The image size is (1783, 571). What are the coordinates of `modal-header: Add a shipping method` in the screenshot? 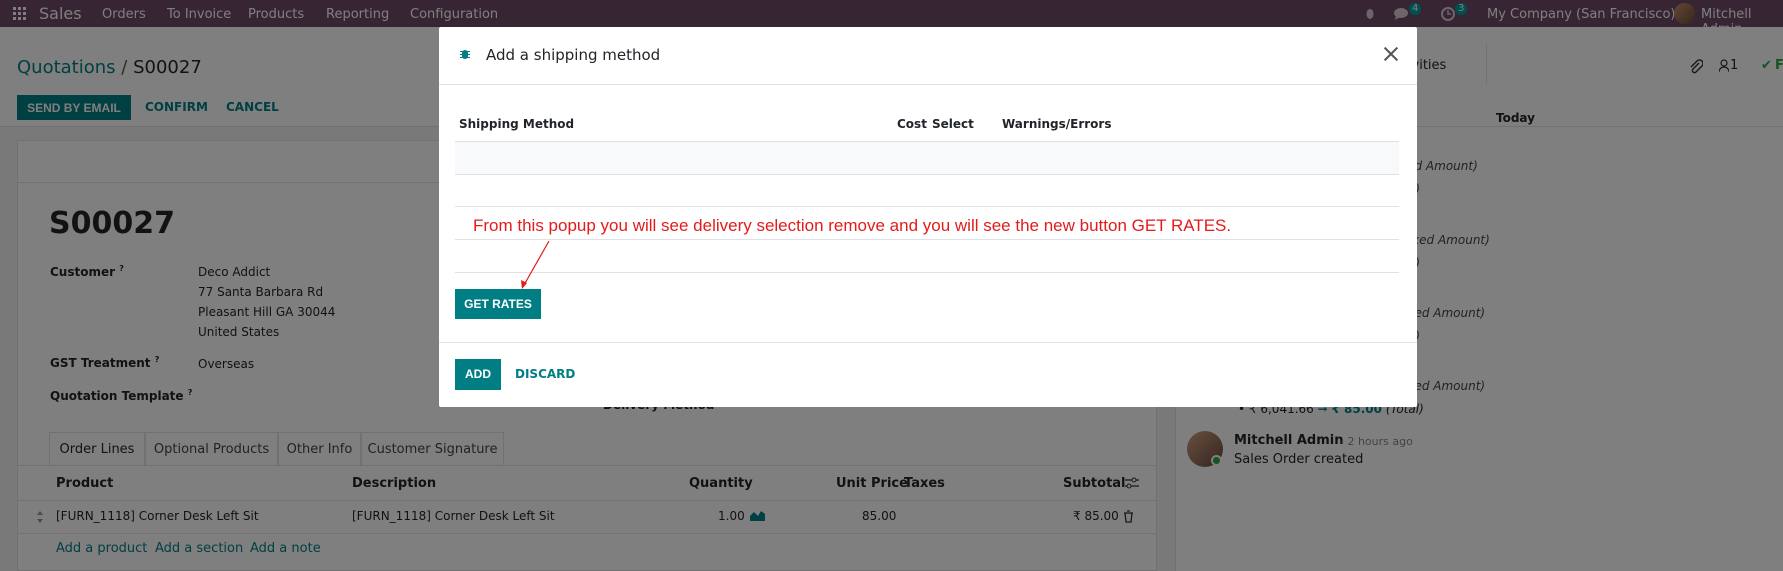 It's located at (928, 56).